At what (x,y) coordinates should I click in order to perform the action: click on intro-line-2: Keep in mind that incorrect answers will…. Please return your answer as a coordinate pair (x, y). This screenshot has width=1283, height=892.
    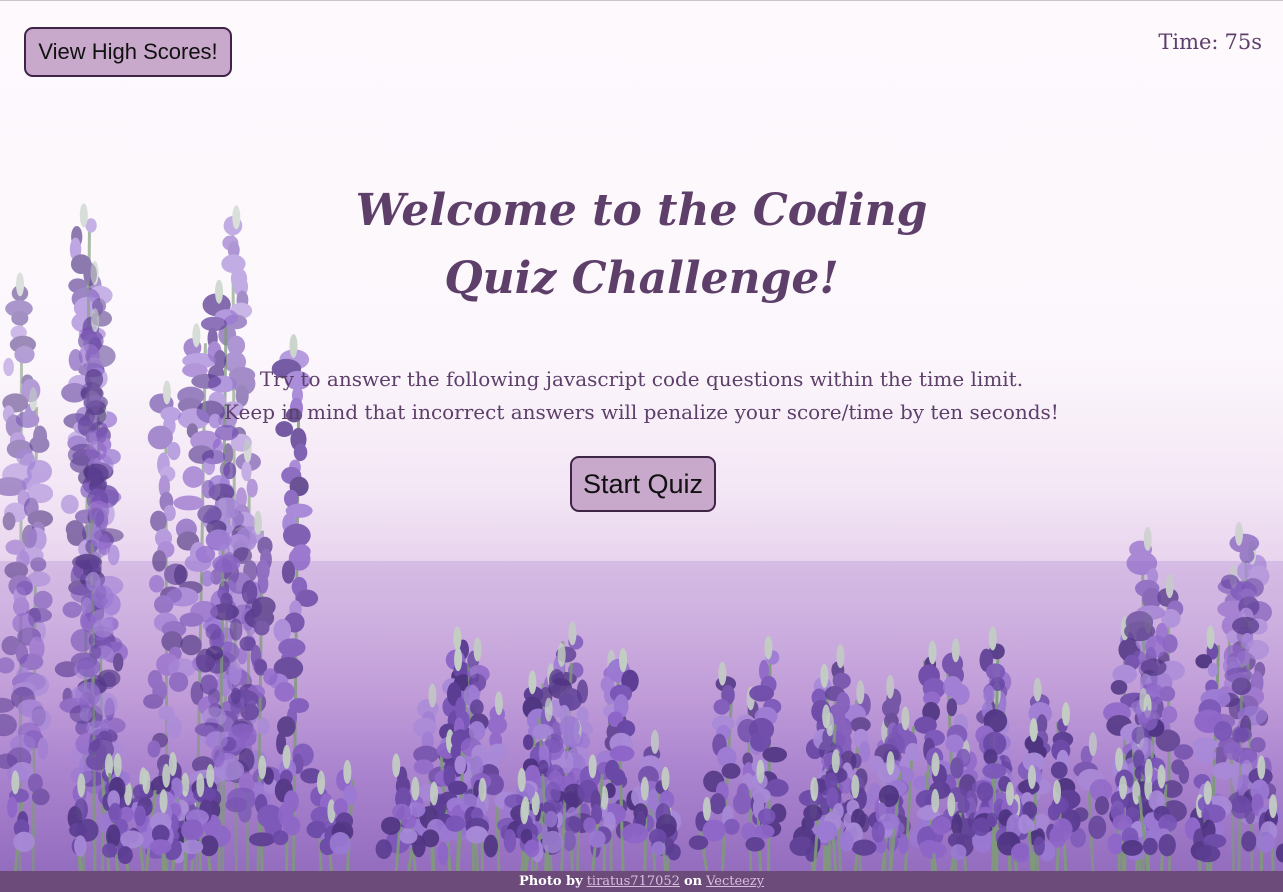
    Looking at the image, I should click on (641, 412).